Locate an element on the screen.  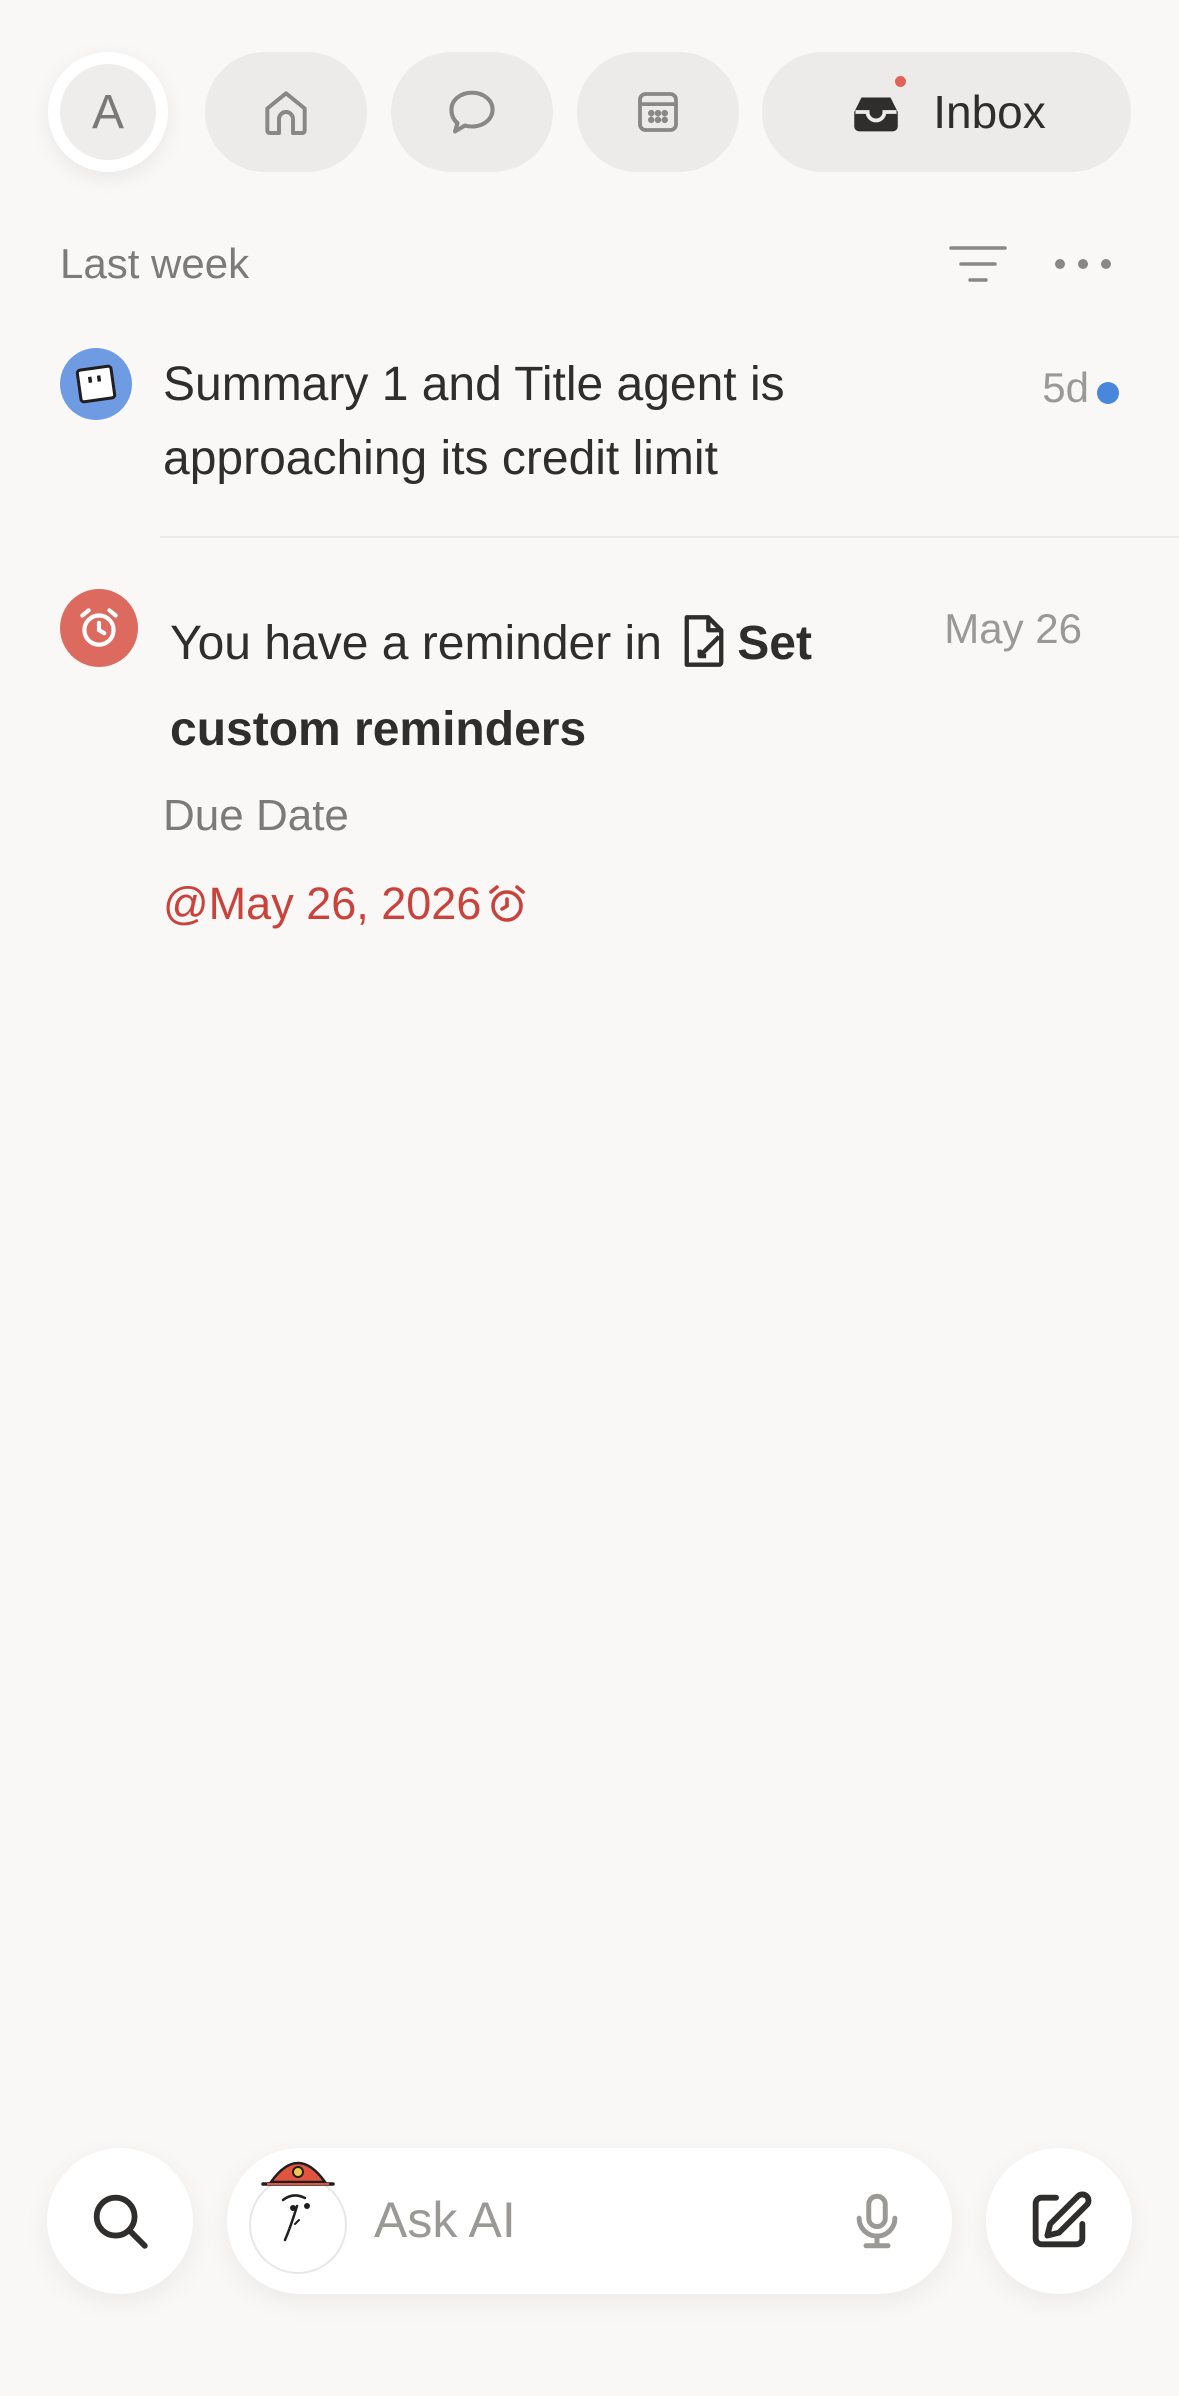
home-icon is located at coordinates (286, 113).